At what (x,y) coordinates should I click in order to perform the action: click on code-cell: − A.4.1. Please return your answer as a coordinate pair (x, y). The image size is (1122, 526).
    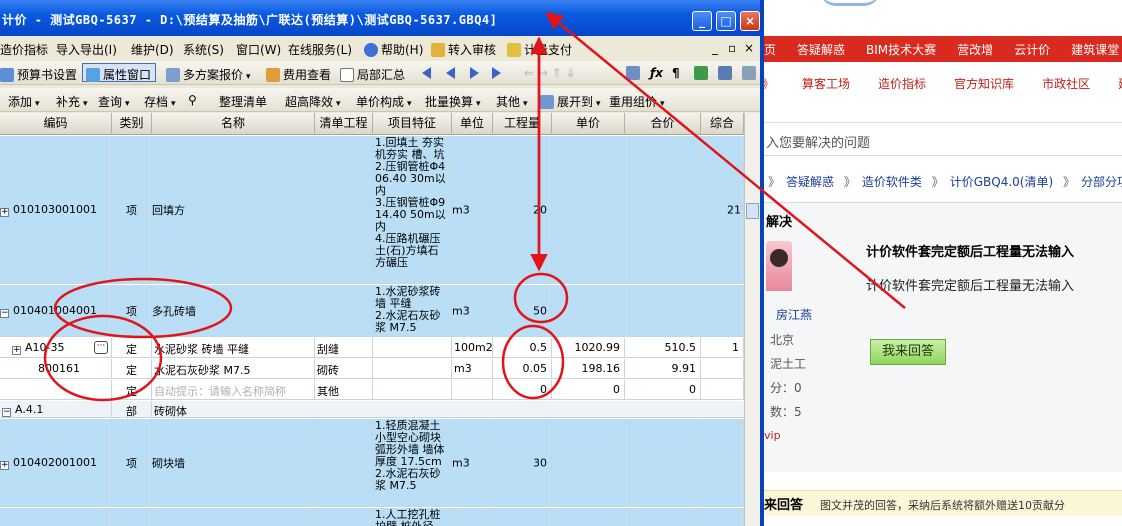
    Looking at the image, I should click on (56, 409).